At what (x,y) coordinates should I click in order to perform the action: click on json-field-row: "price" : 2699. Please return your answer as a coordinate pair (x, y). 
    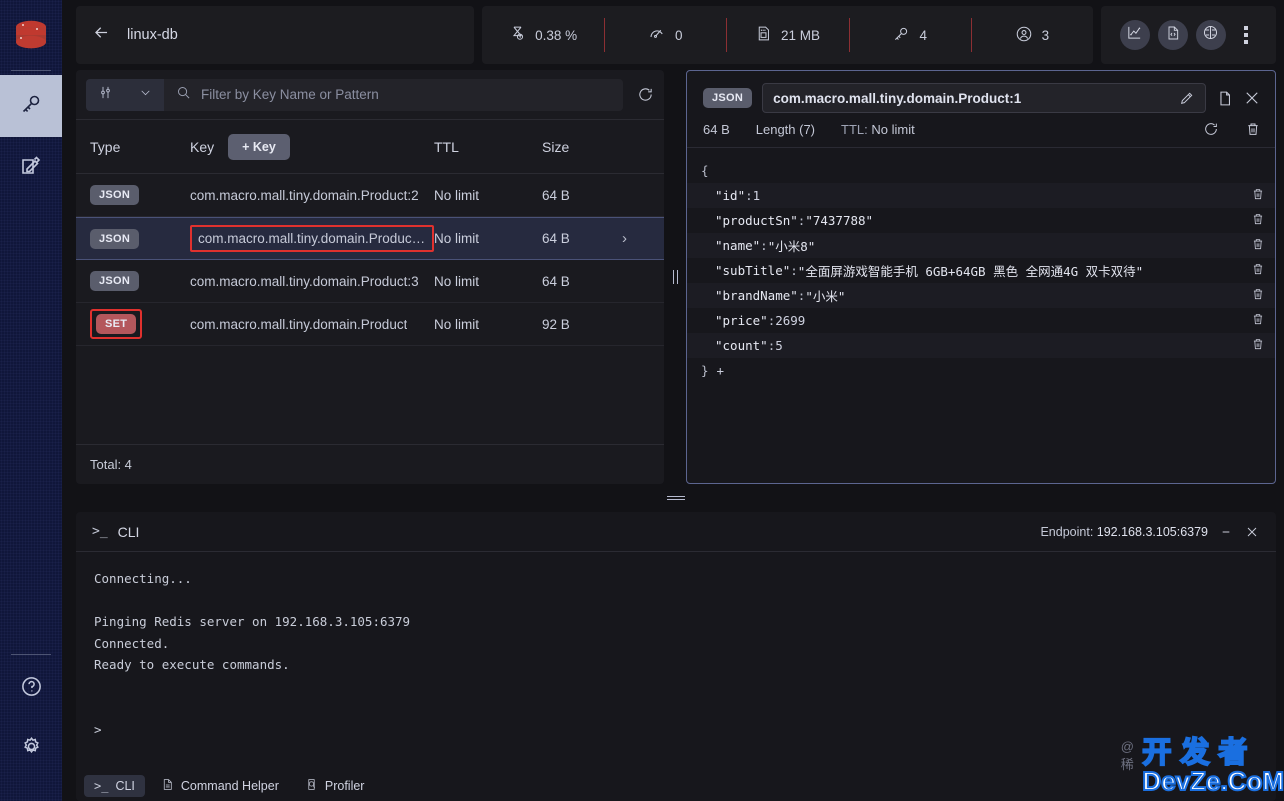
    Looking at the image, I should click on (981, 320).